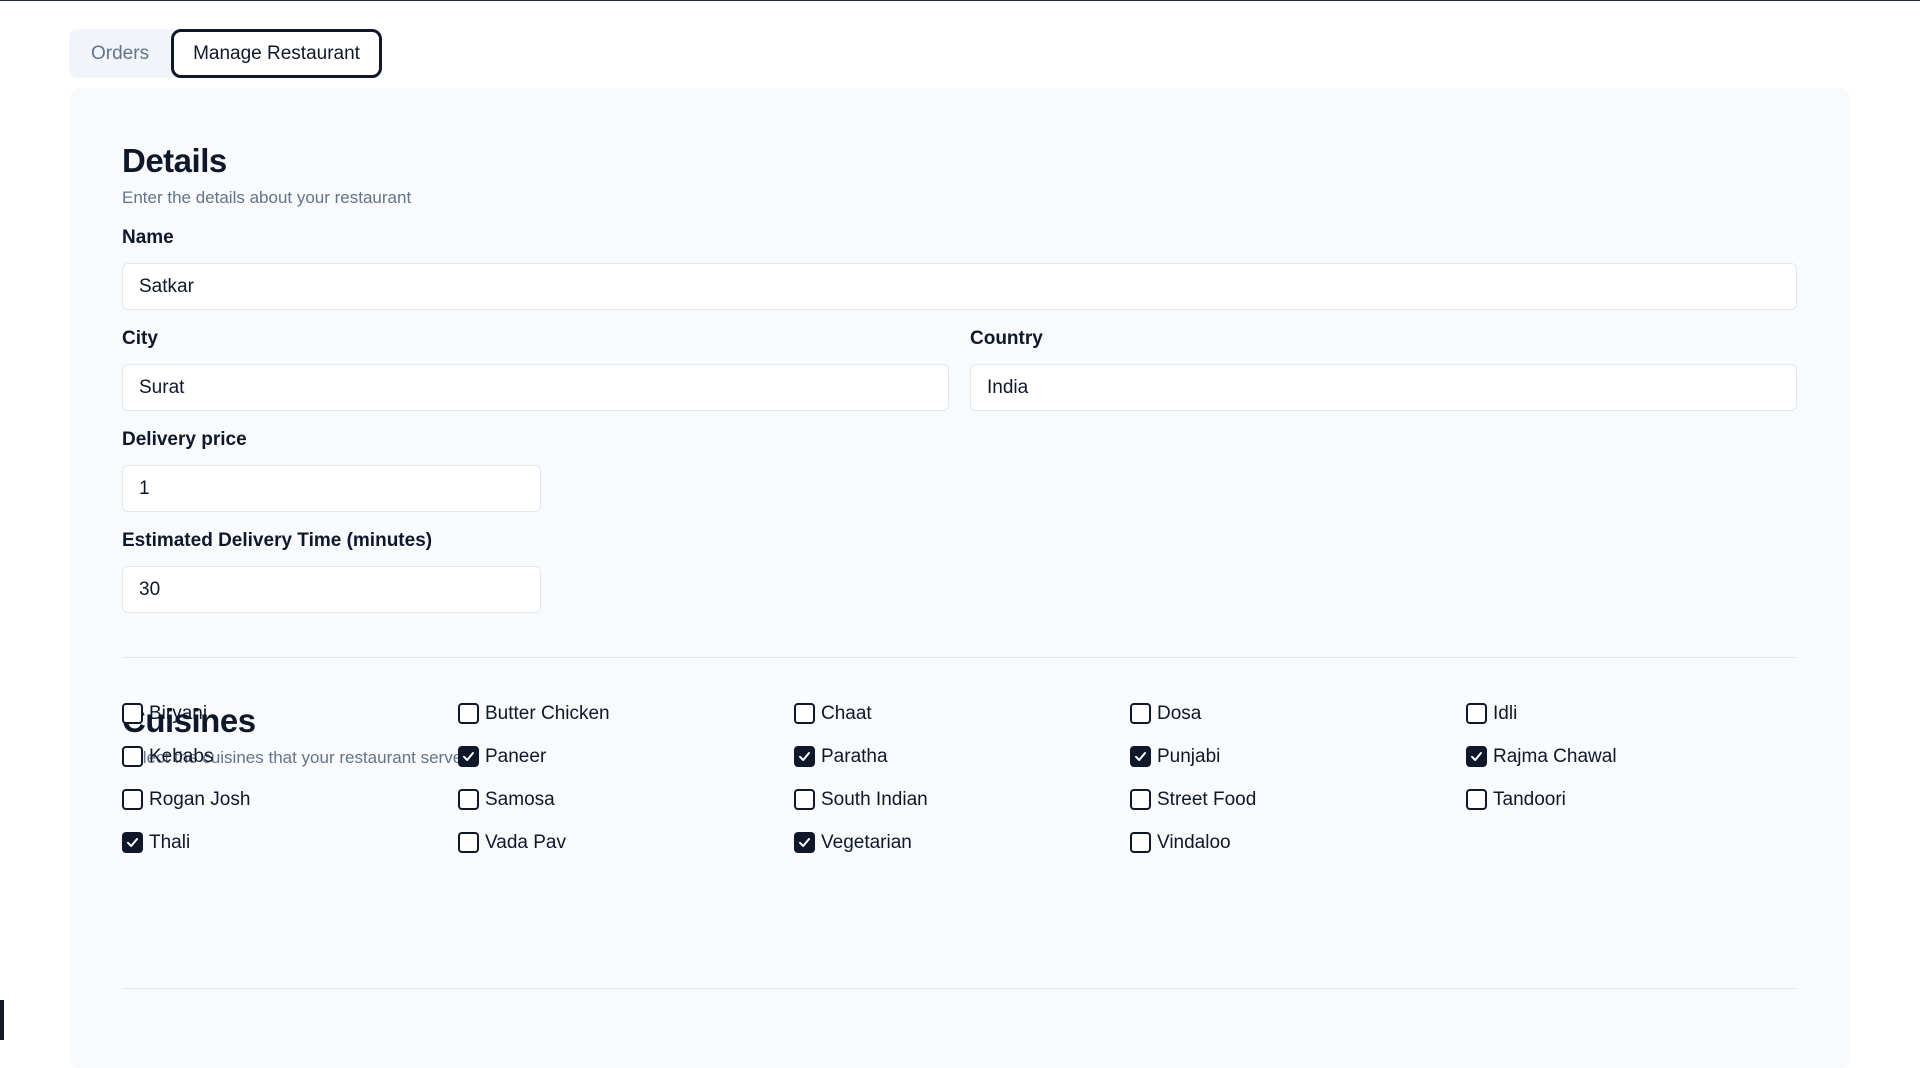 The width and height of the screenshot is (1920, 1068). I want to click on checkbox-south-indian, so click(804, 799).